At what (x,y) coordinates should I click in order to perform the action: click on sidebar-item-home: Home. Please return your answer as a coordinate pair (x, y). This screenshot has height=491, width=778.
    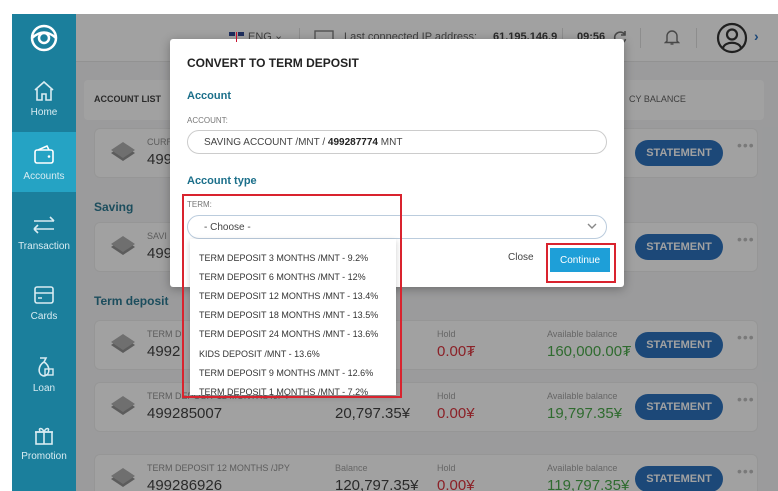
    Looking at the image, I should click on (44, 98).